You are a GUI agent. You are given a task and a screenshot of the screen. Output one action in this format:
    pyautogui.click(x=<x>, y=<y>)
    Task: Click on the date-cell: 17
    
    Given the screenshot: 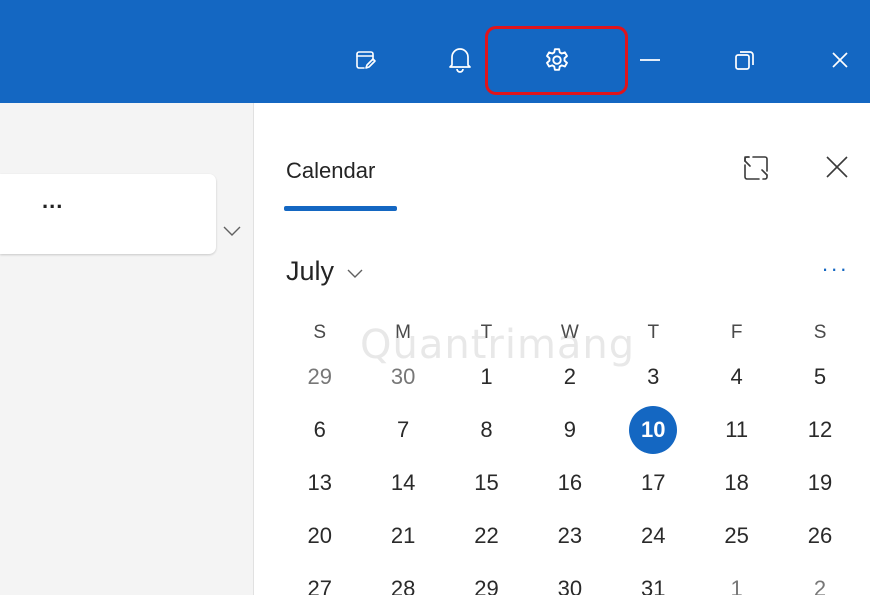 What is the action you would take?
    pyautogui.click(x=653, y=483)
    